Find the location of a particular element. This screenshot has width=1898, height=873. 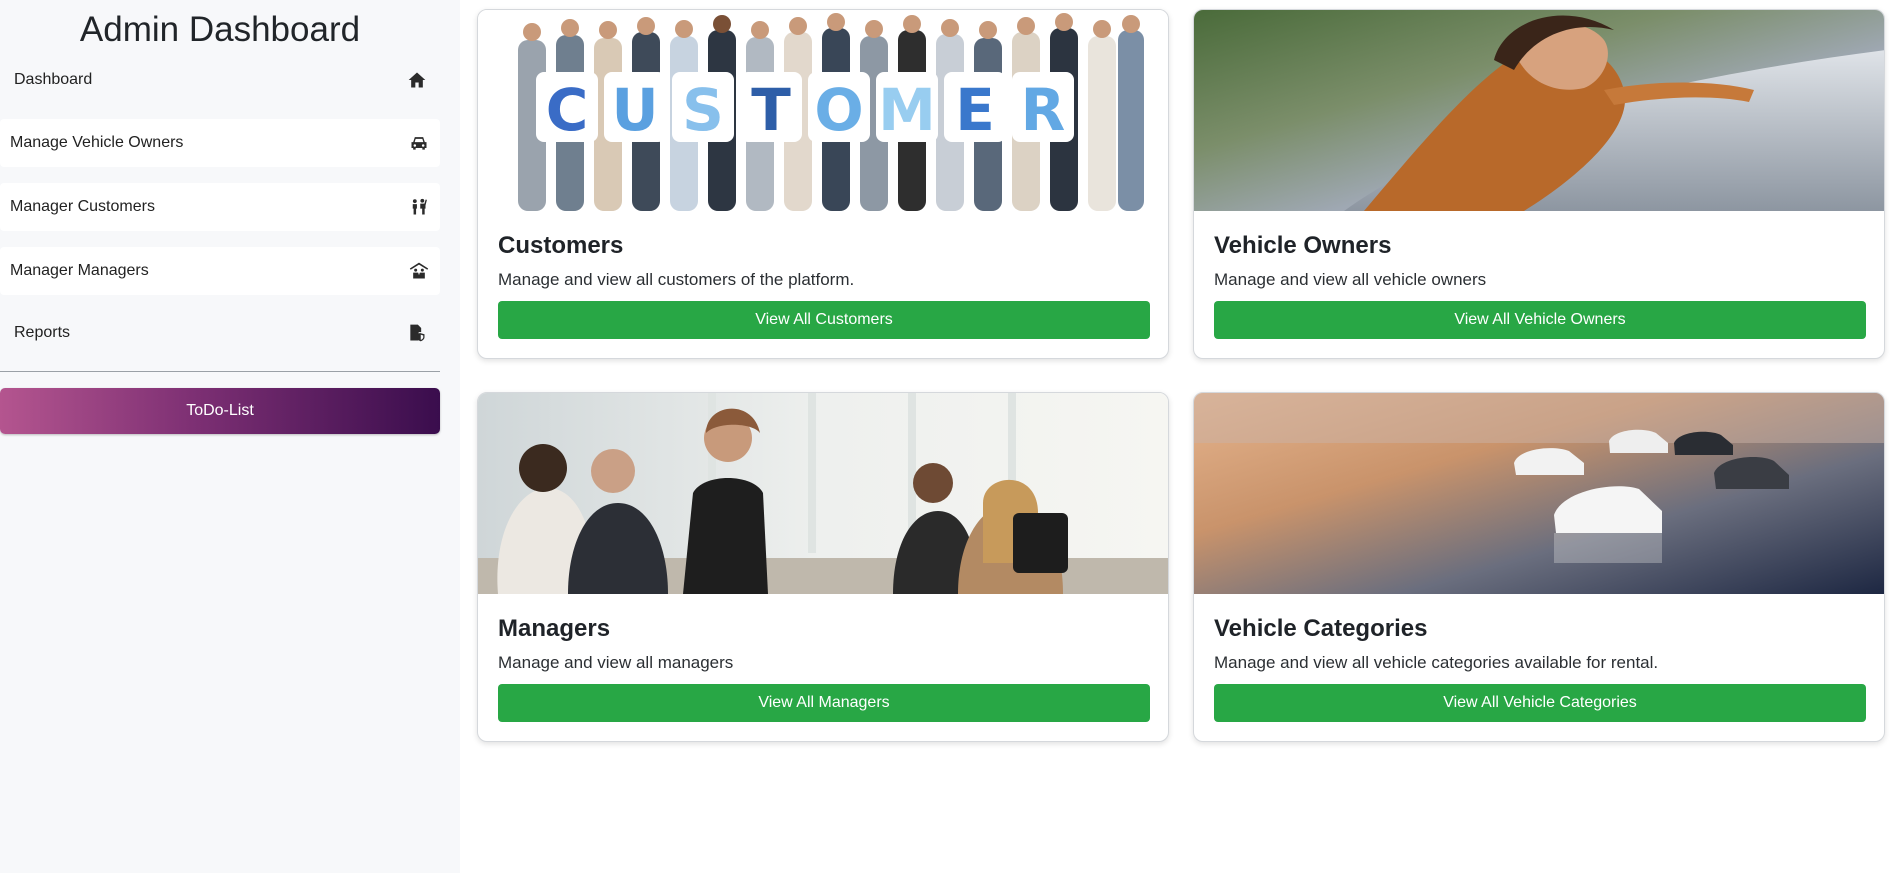

sidebar-item-label: Manager Customers is located at coordinates (82, 206).